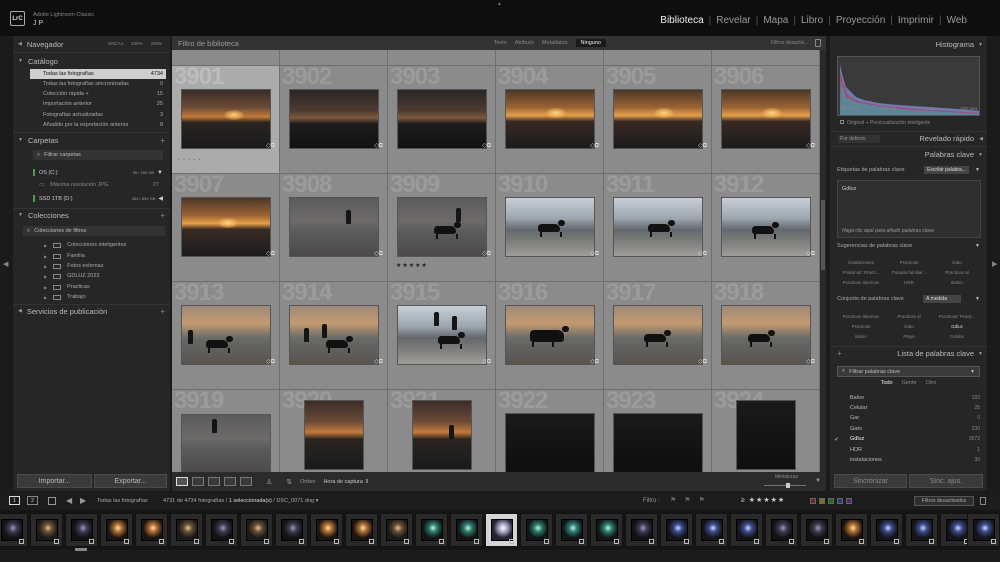 The image size is (1000, 562). What do you see at coordinates (226, 120) in the screenshot?
I see `grid-cell-selected: 3901 ◇⧉ • • • • •` at bounding box center [226, 120].